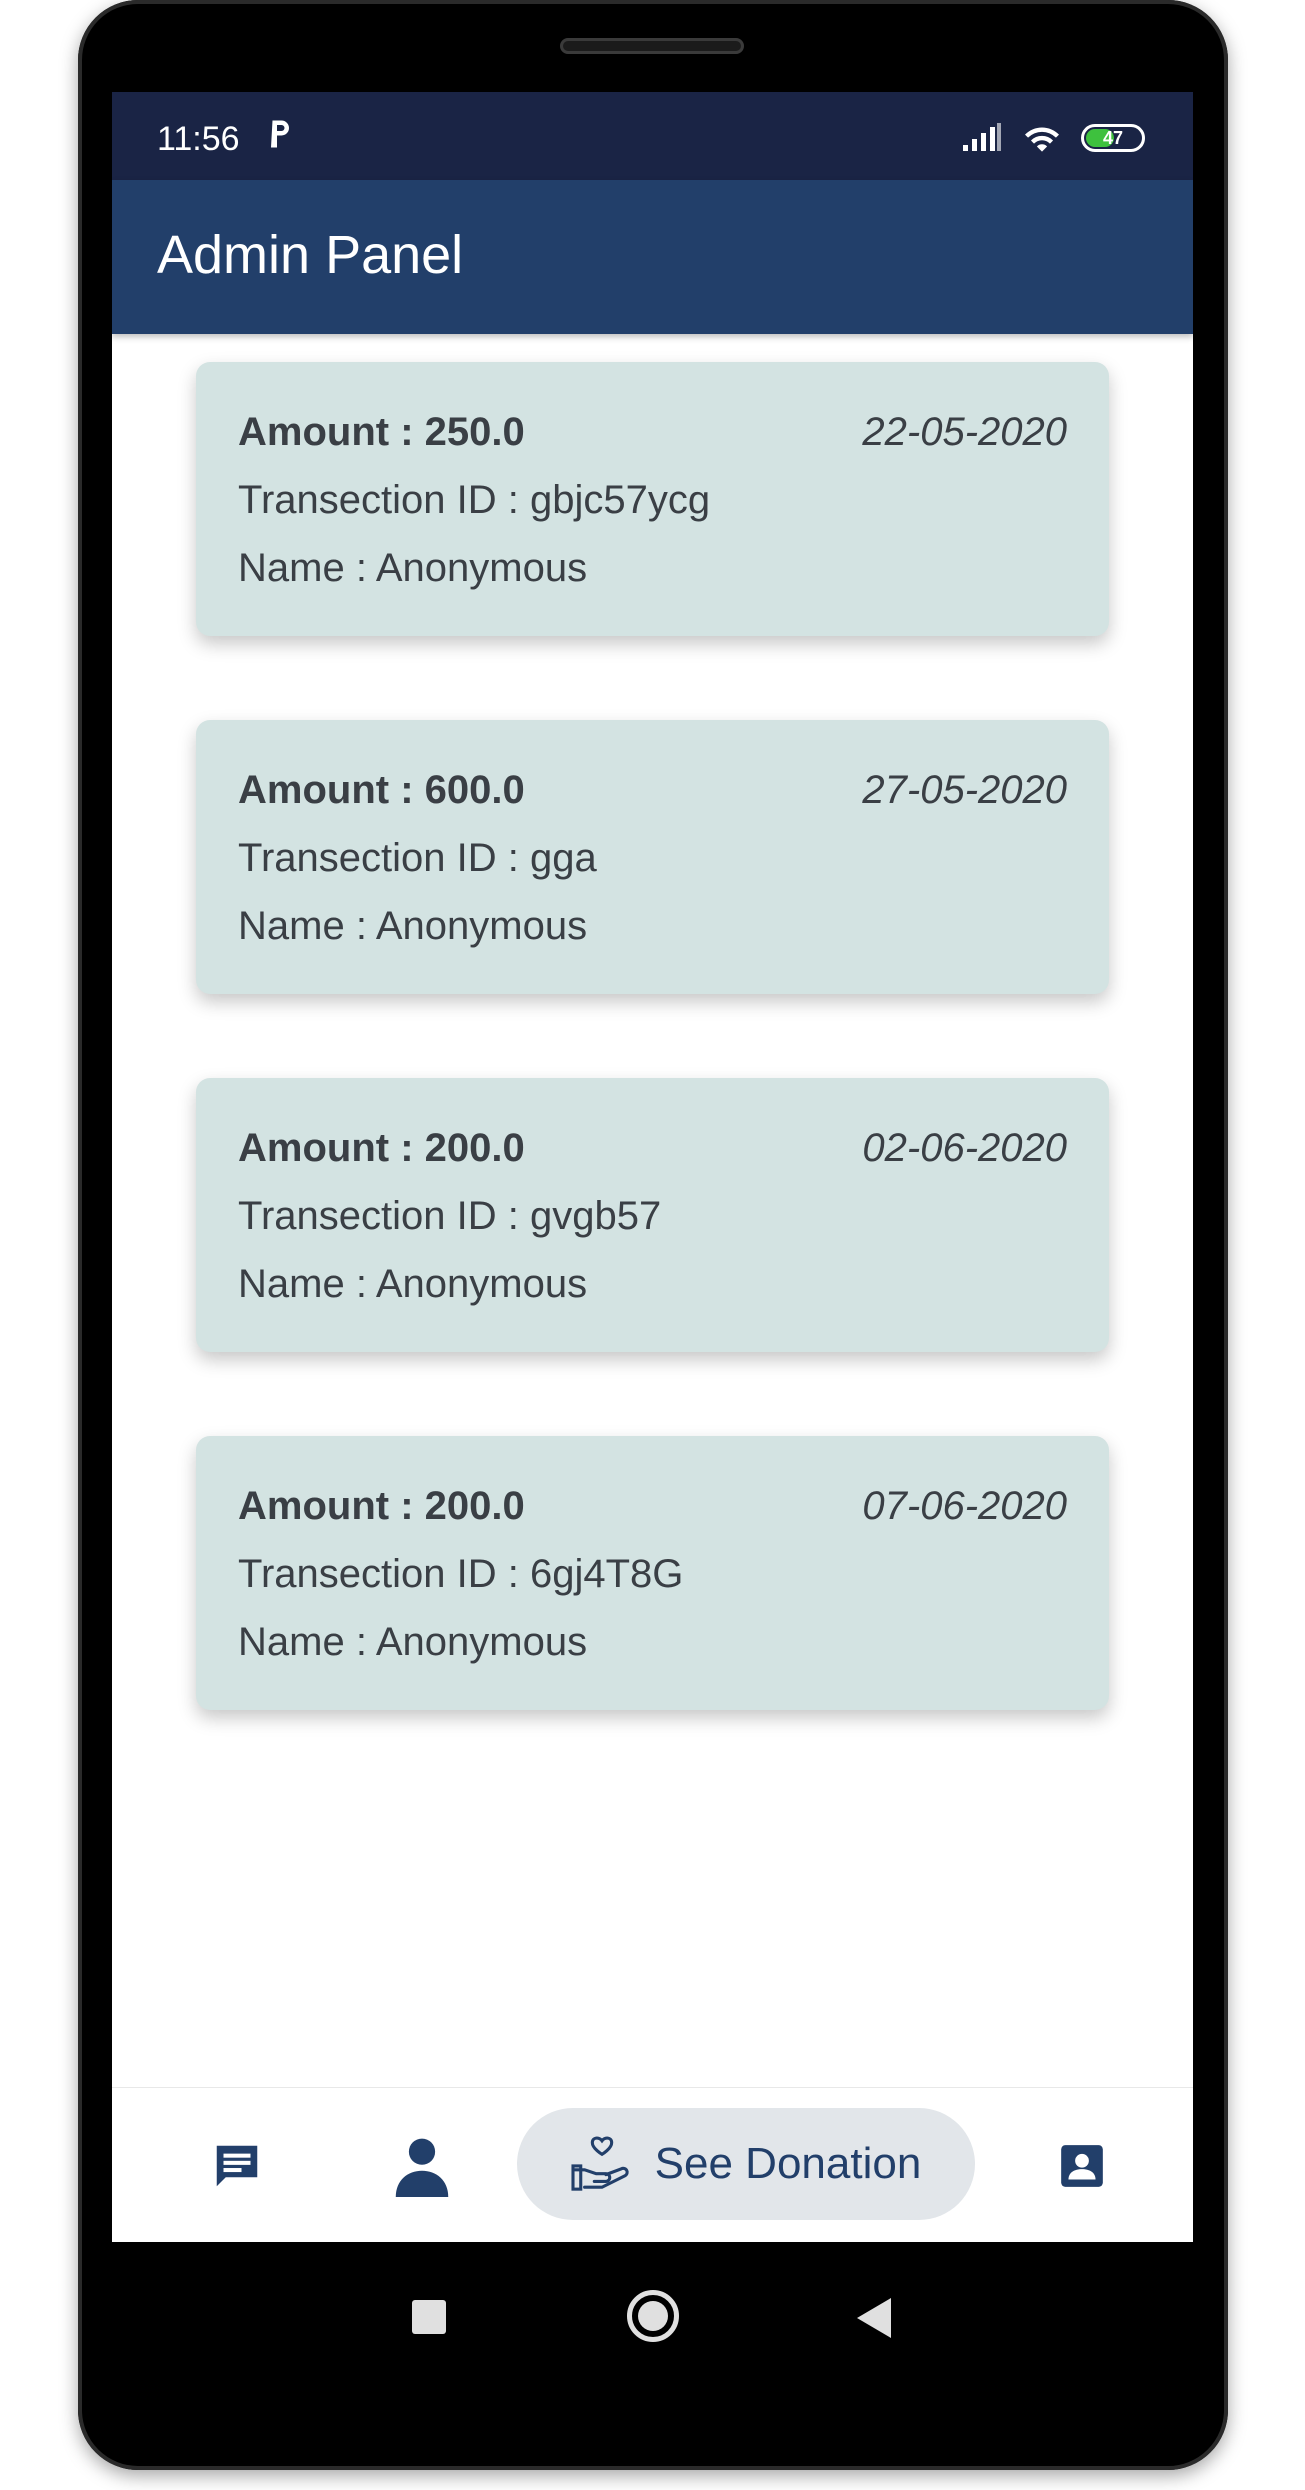  Describe the element at coordinates (982, 137) in the screenshot. I see `signal-icon` at that location.